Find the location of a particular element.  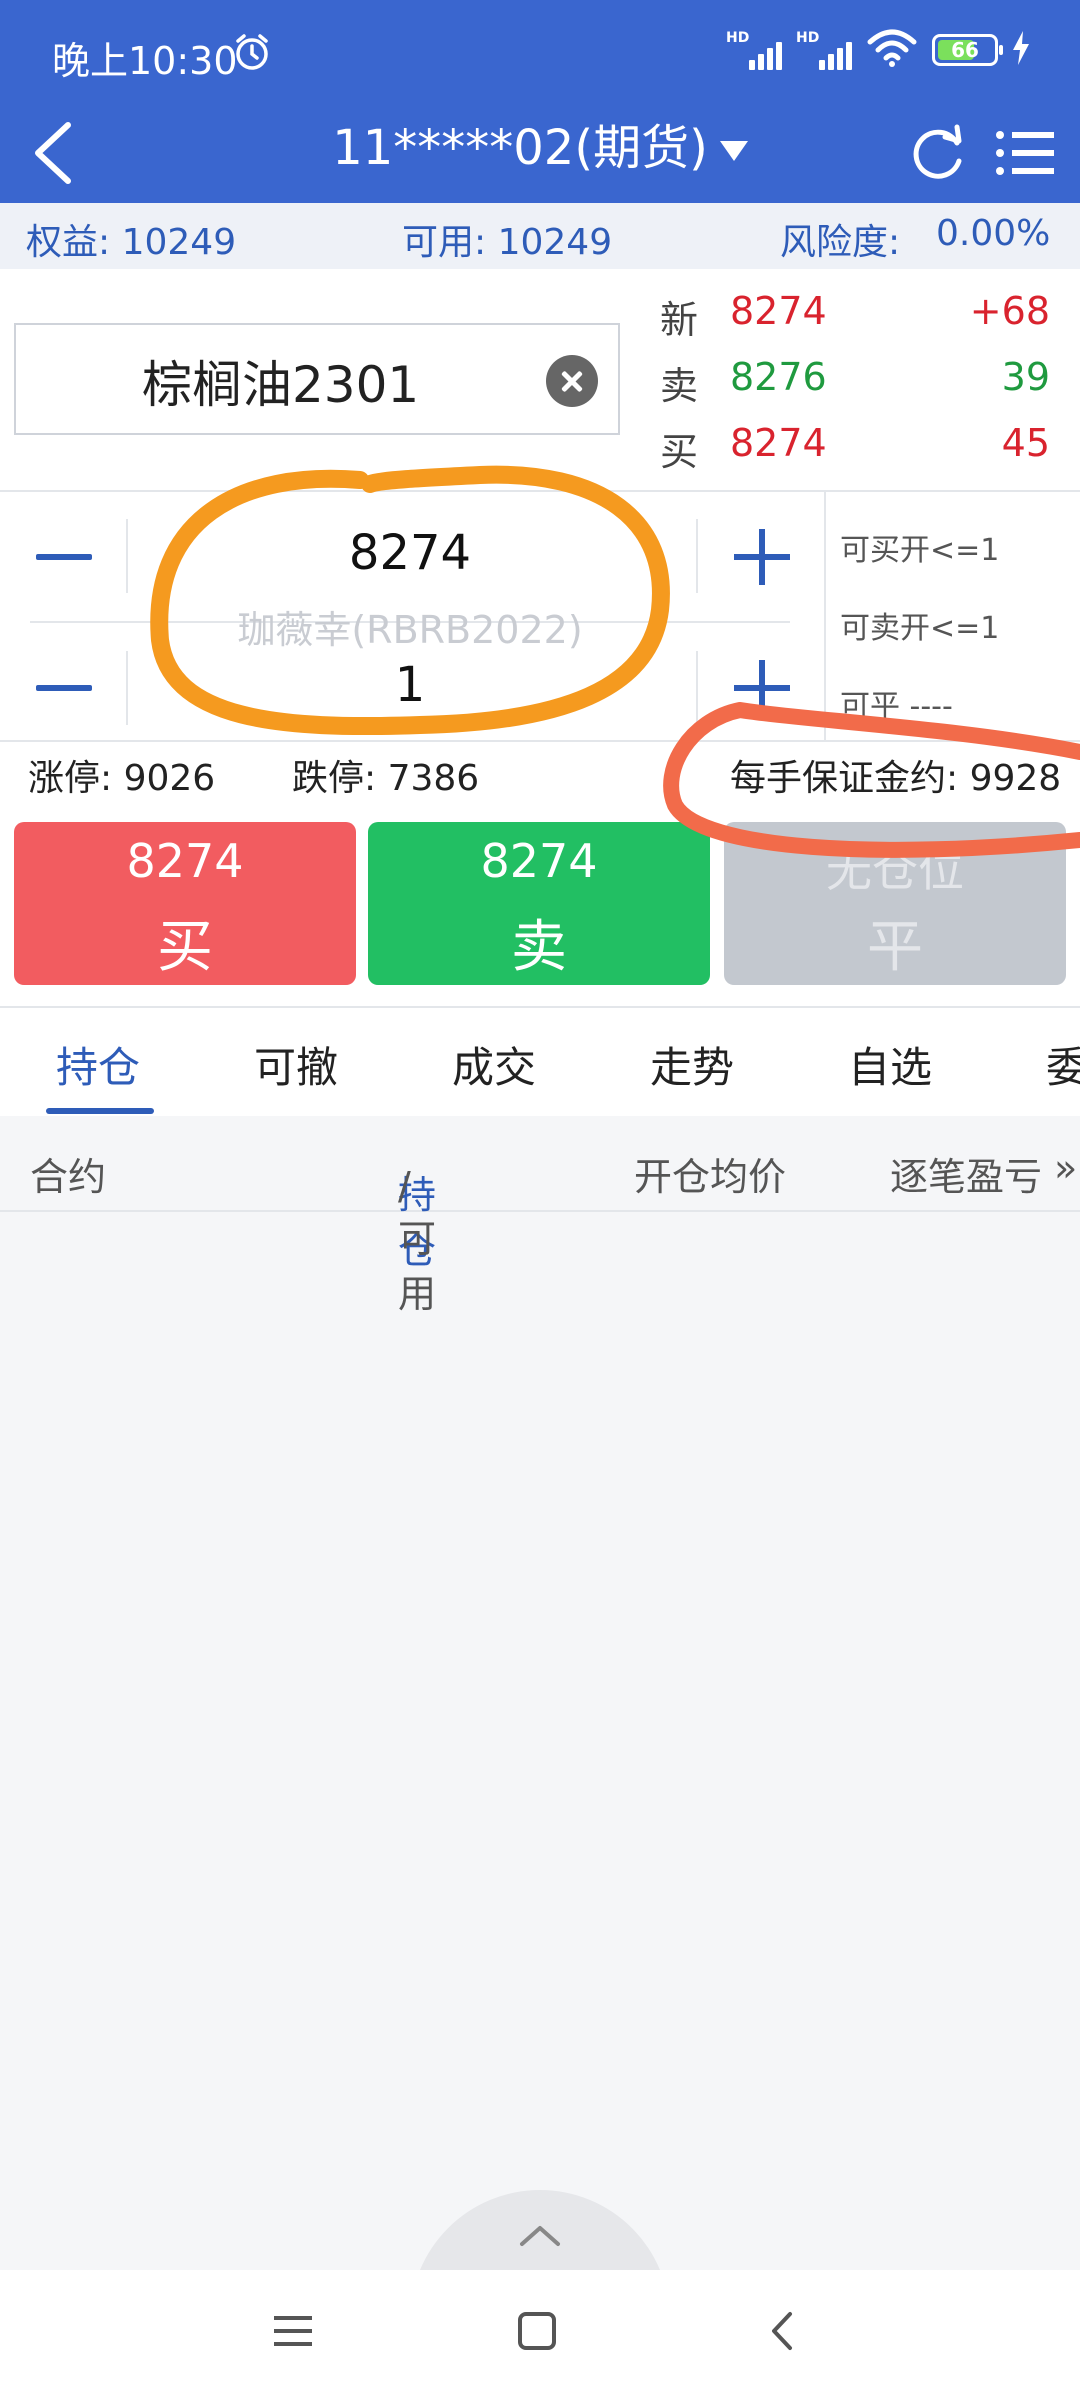

quote-ask-label: 卖 is located at coordinates (679, 386).